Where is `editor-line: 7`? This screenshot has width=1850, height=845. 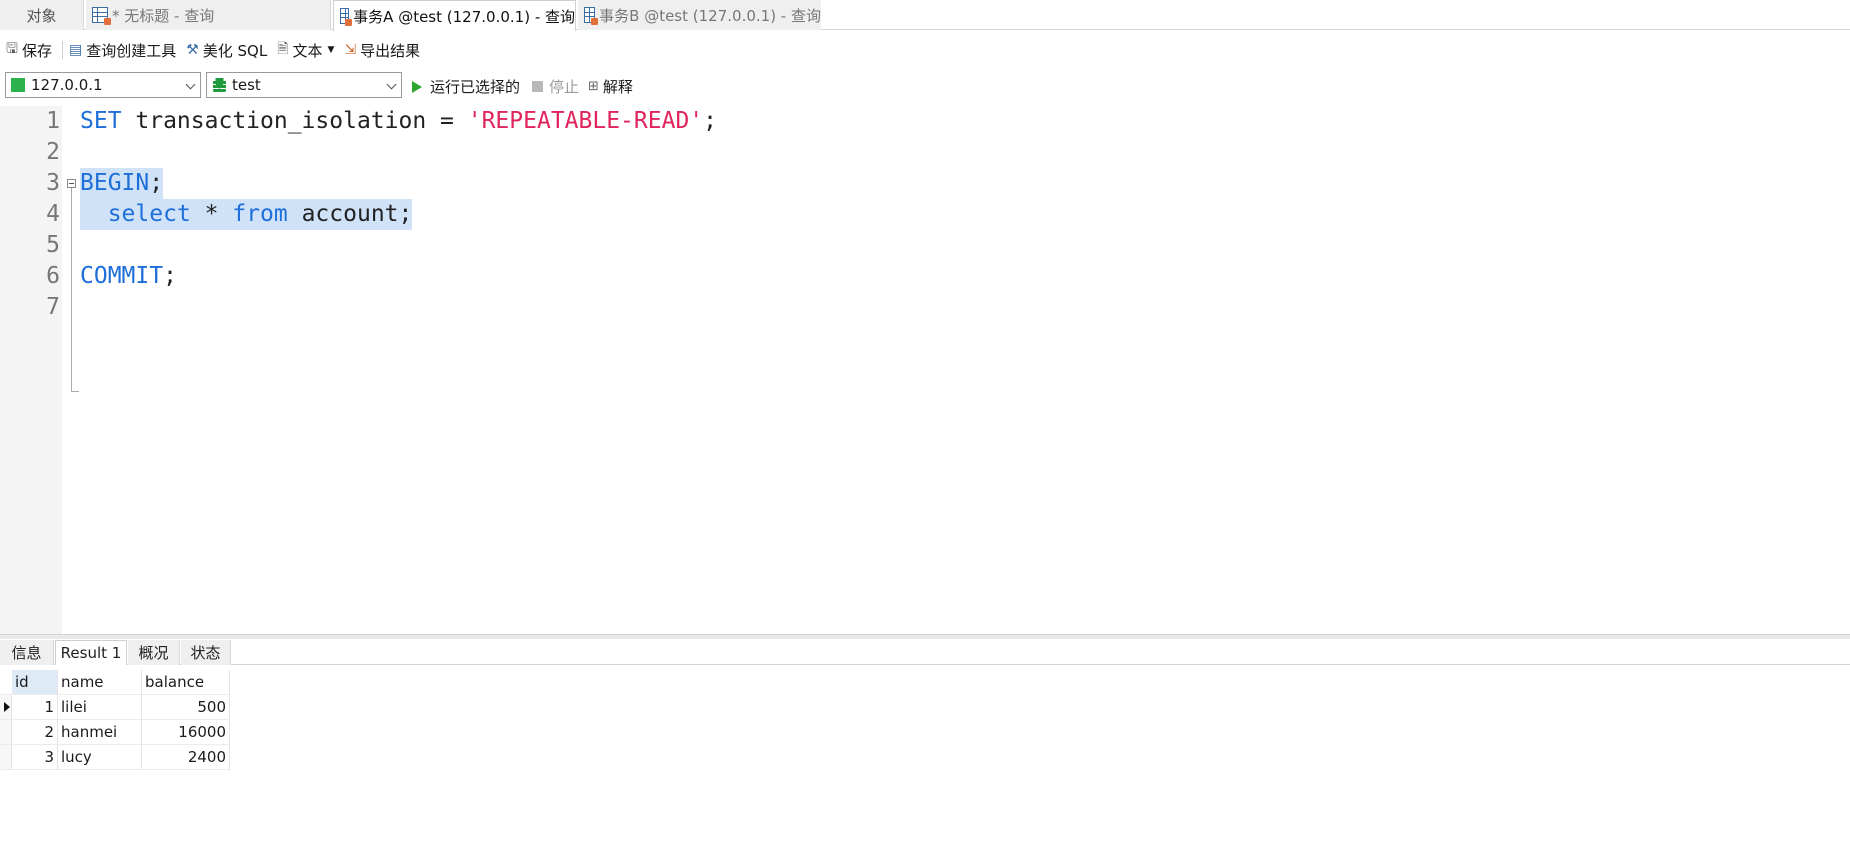 editor-line: 7 is located at coordinates (925, 307).